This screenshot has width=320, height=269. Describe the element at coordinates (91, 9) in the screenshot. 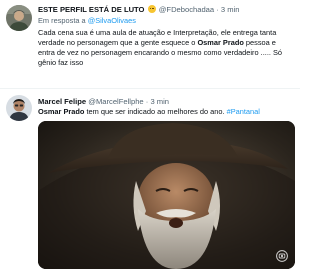

I see `author-name: ESTE PERFIL ESTÁ DE LUTO` at that location.